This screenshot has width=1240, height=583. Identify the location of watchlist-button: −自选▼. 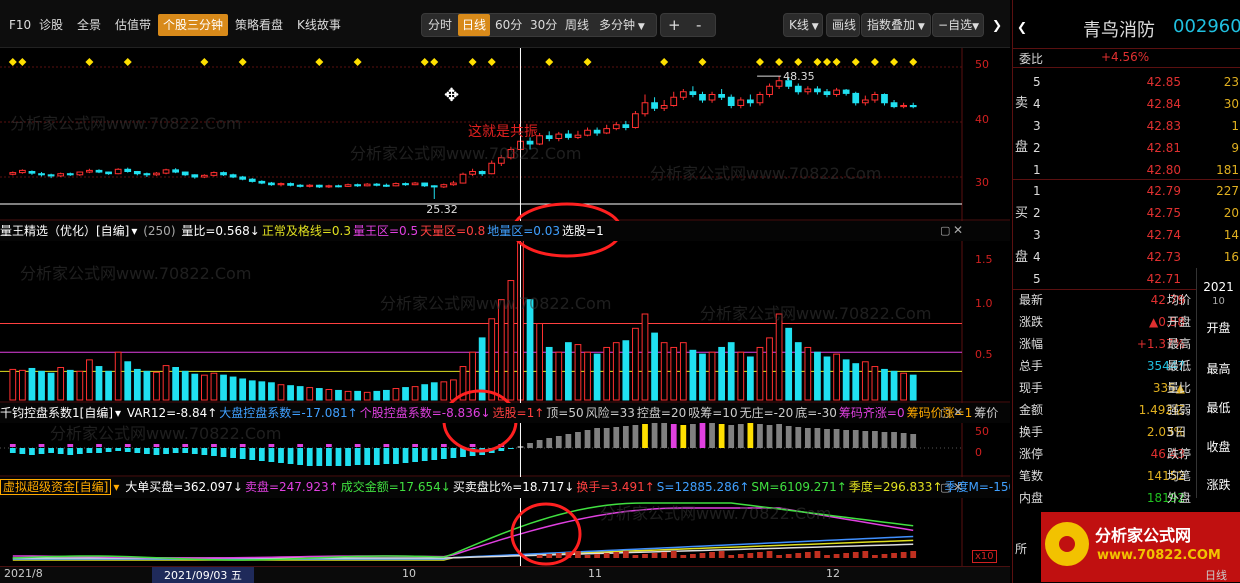
(958, 25).